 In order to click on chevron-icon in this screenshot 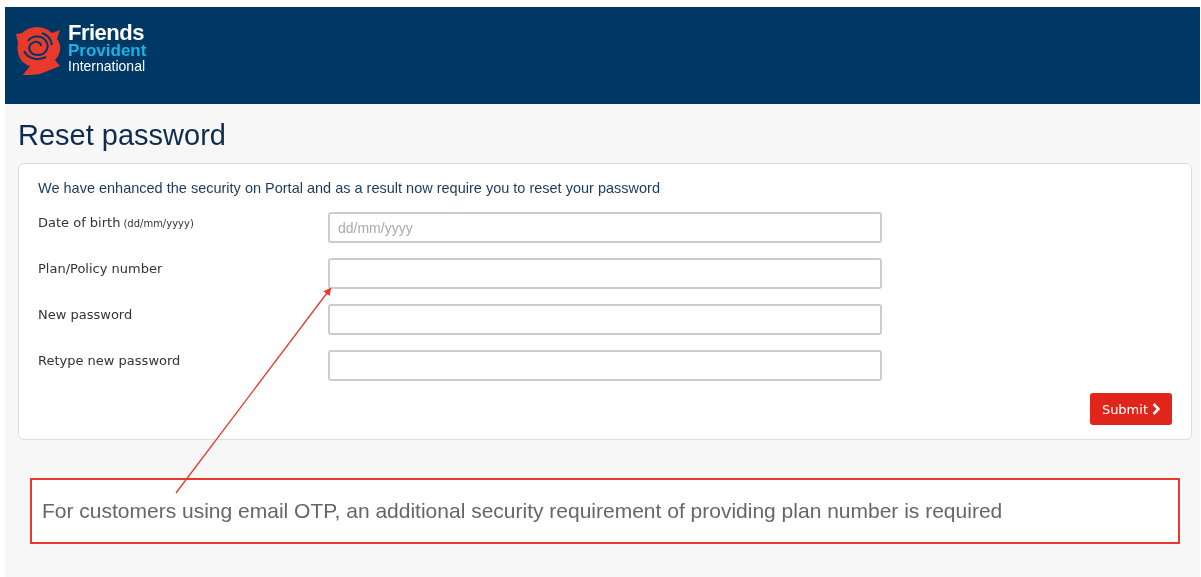, I will do `click(1156, 409)`.